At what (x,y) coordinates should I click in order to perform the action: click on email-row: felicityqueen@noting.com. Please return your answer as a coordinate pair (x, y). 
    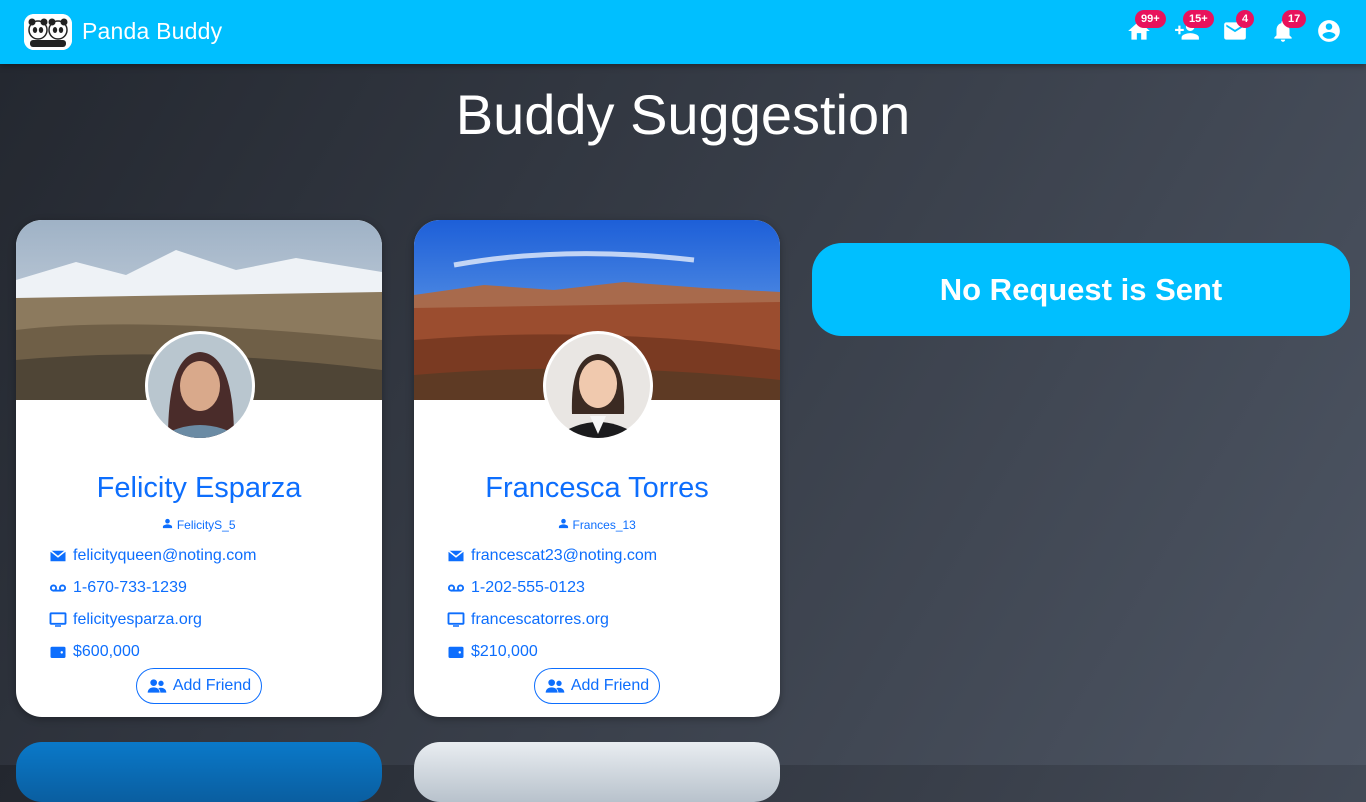
    Looking at the image, I should click on (152, 556).